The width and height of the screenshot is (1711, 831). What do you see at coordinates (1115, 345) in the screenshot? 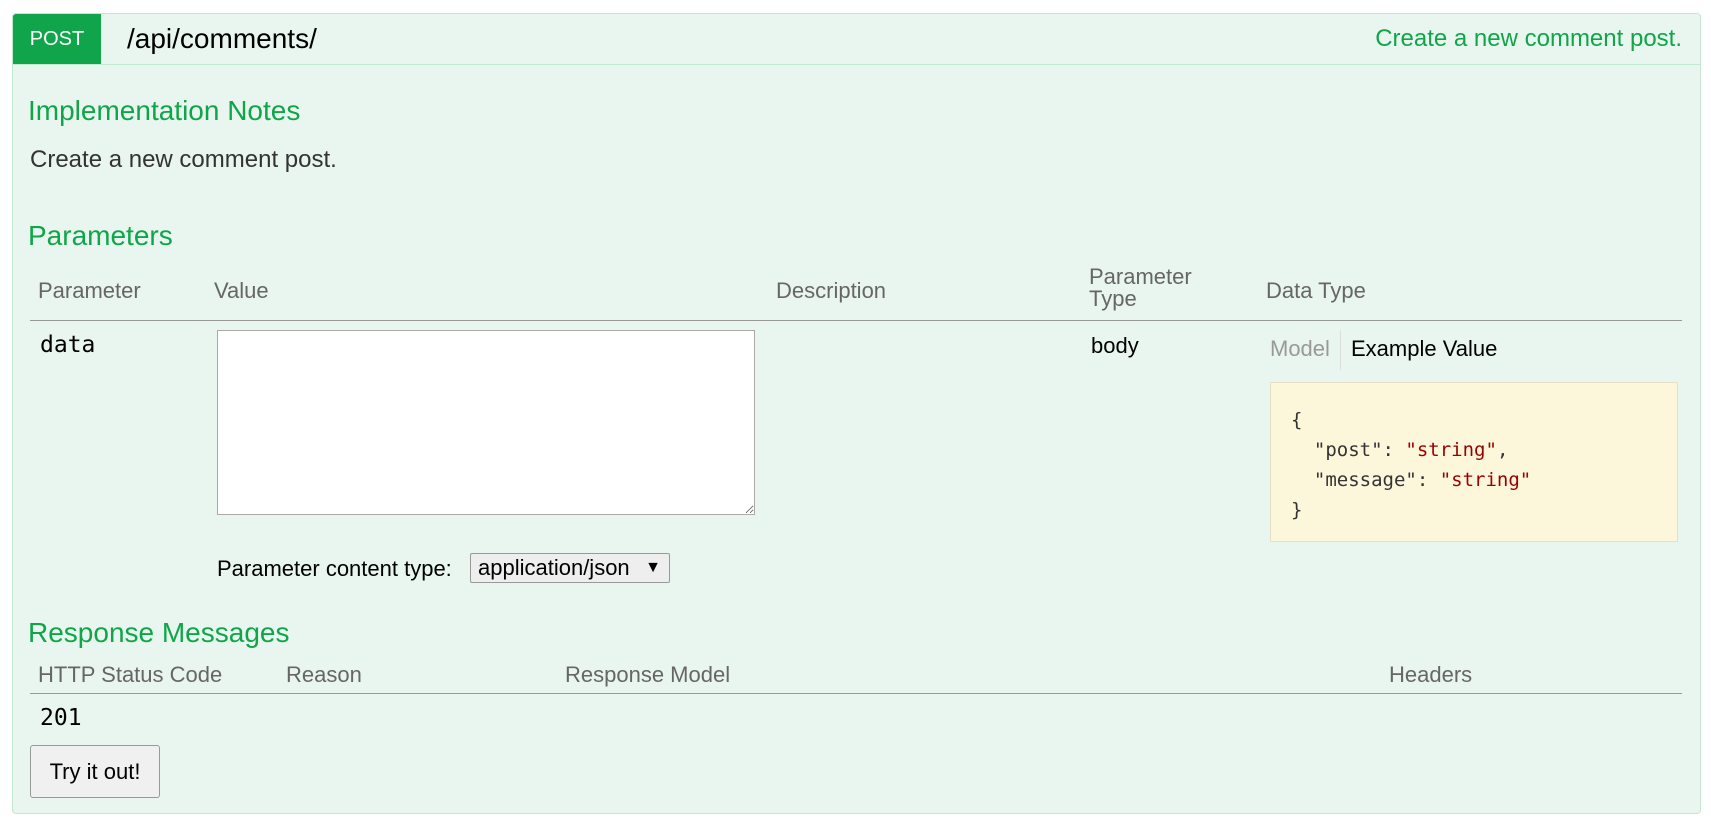
I see `parameter-type: body` at bounding box center [1115, 345].